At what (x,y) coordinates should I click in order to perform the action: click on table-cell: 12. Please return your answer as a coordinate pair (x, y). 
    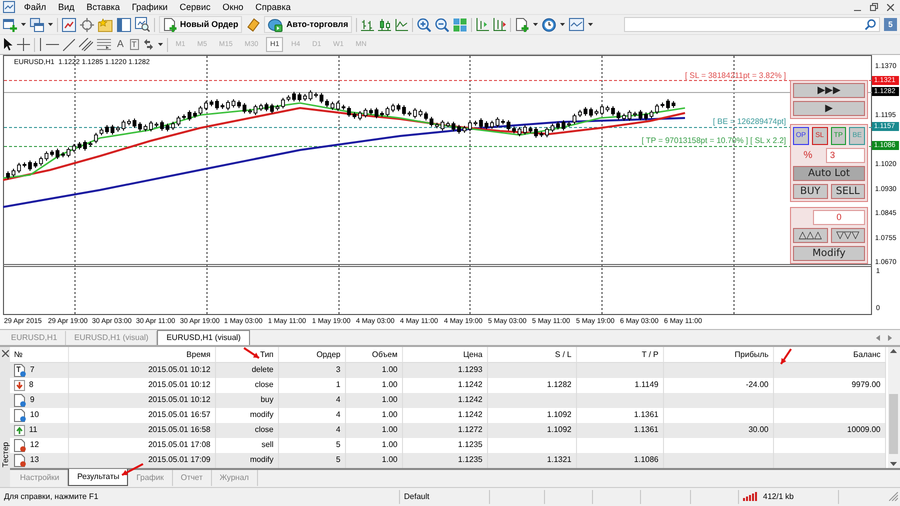
    Looking at the image, I should click on (34, 445).